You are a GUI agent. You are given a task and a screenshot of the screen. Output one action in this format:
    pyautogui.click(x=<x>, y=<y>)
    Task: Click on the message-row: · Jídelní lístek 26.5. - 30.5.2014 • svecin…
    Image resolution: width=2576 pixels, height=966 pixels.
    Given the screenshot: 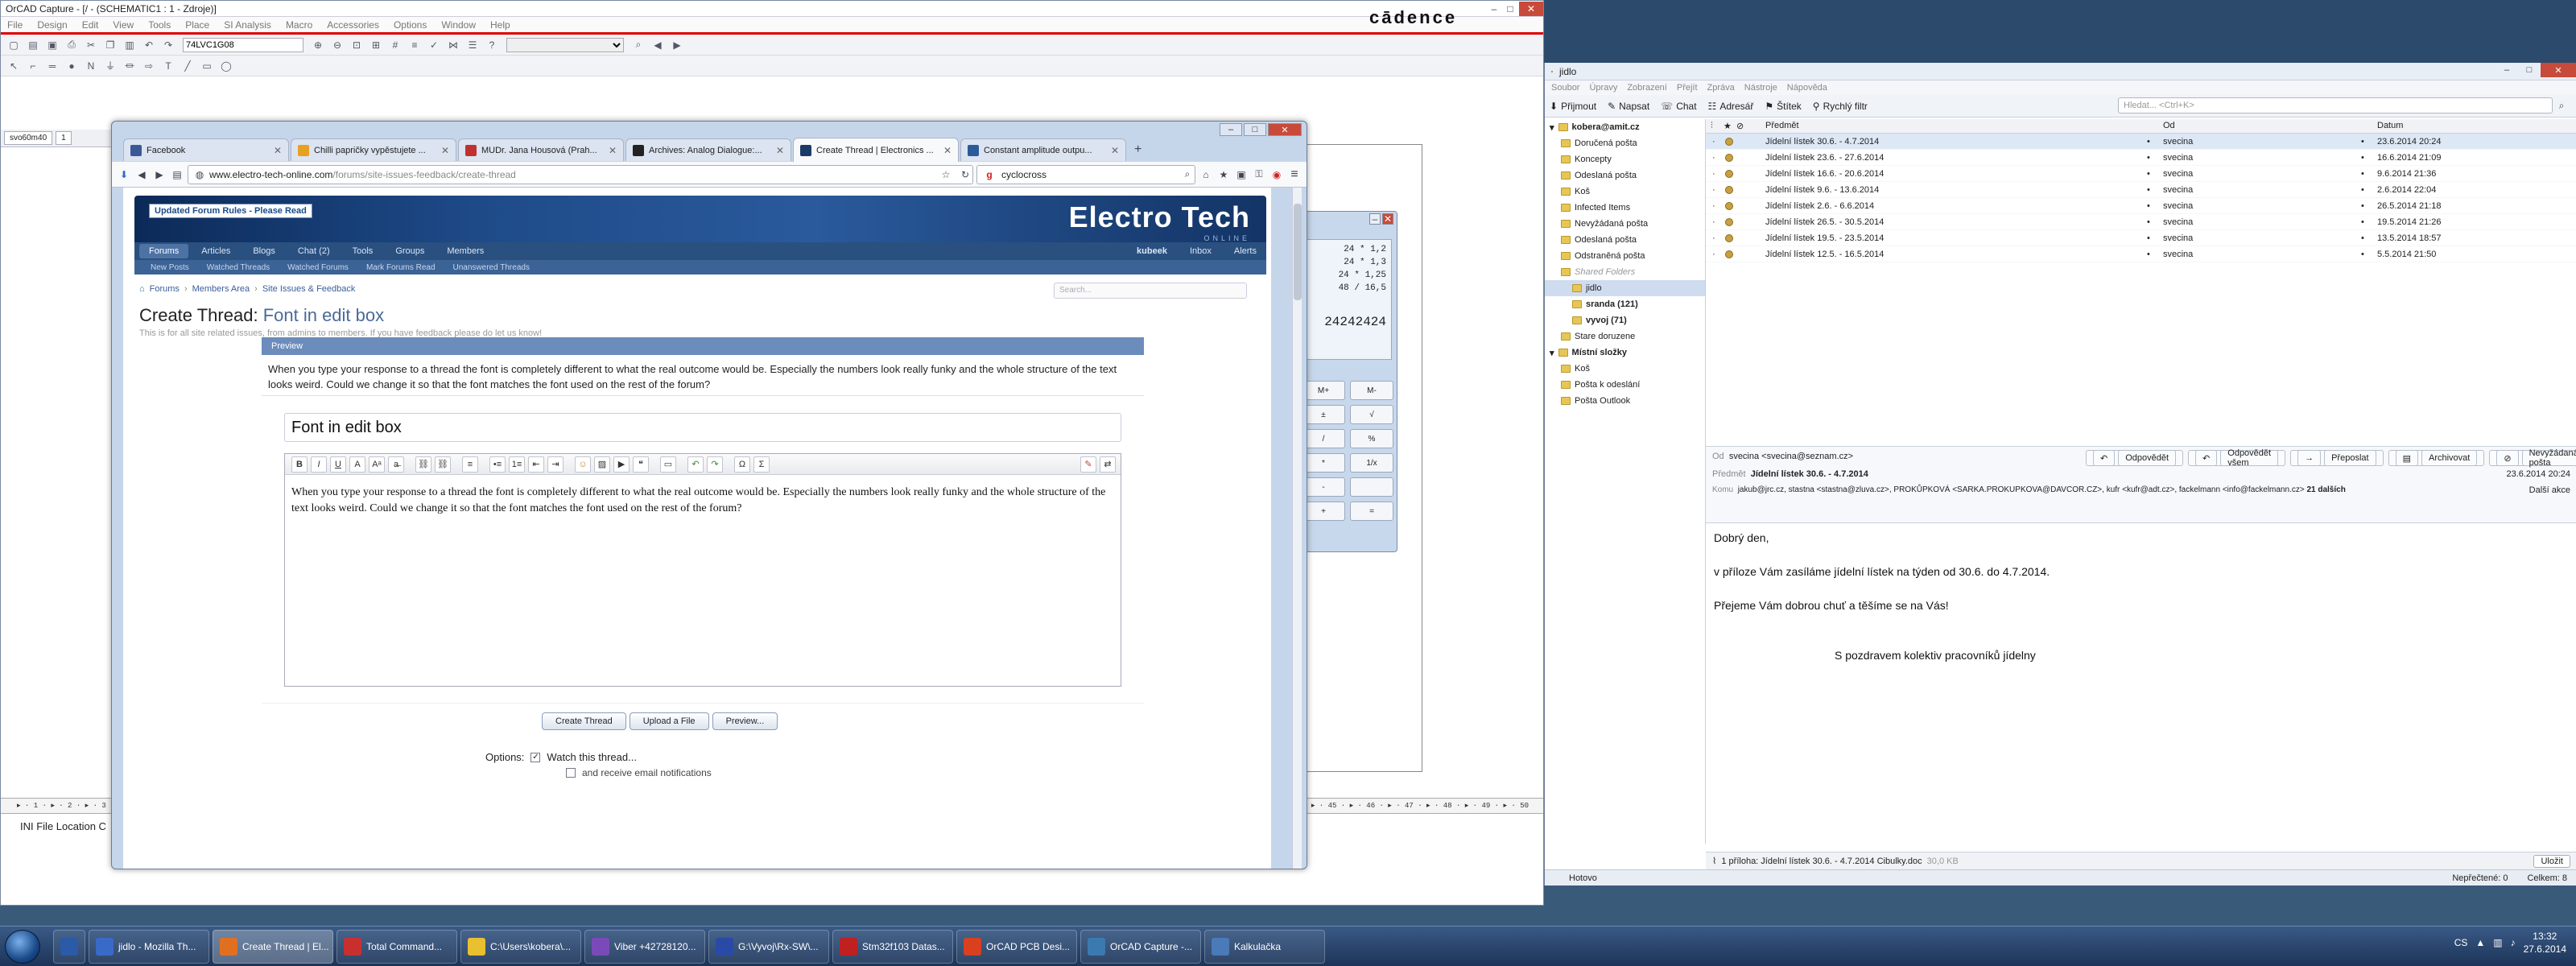 What is the action you would take?
    pyautogui.click(x=2141, y=222)
    